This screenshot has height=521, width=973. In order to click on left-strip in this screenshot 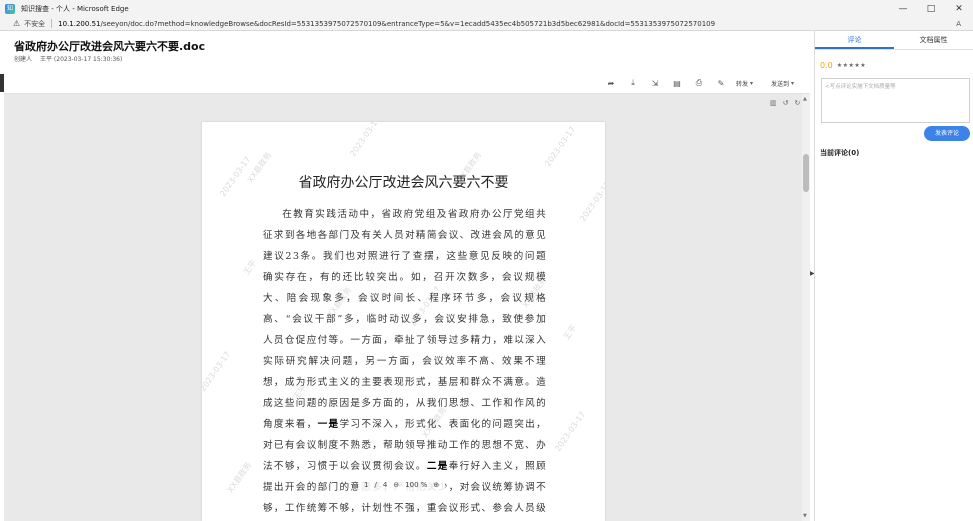, I will do `click(2, 83)`.